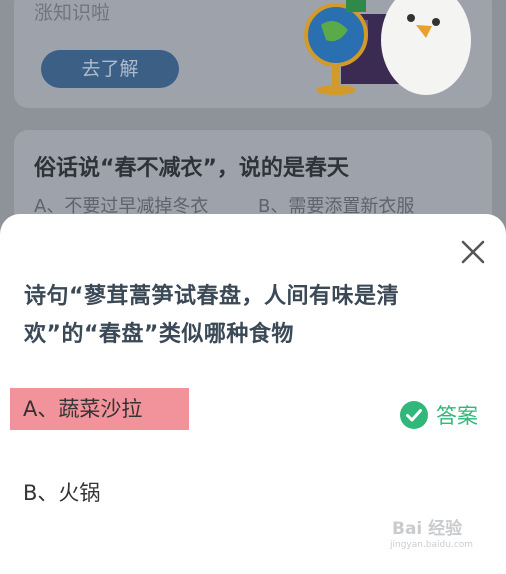 This screenshot has height=574, width=506. What do you see at coordinates (72, 13) in the screenshot?
I see `promo-card-text: 涨知识啦` at bounding box center [72, 13].